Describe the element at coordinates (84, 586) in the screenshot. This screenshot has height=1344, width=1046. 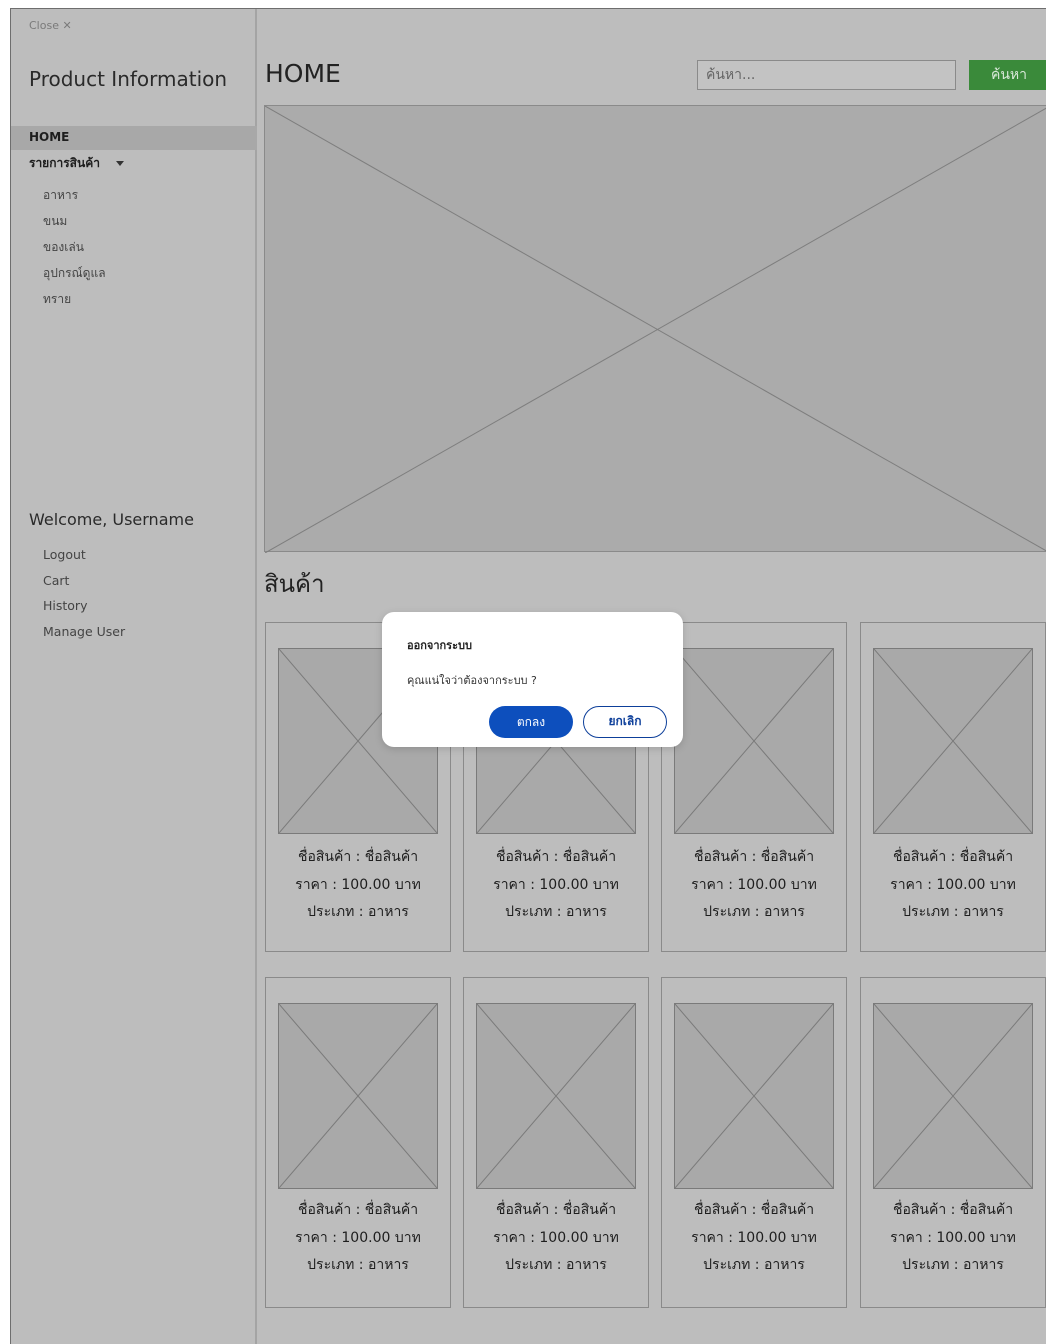
I see `cart-link: Cart` at that location.